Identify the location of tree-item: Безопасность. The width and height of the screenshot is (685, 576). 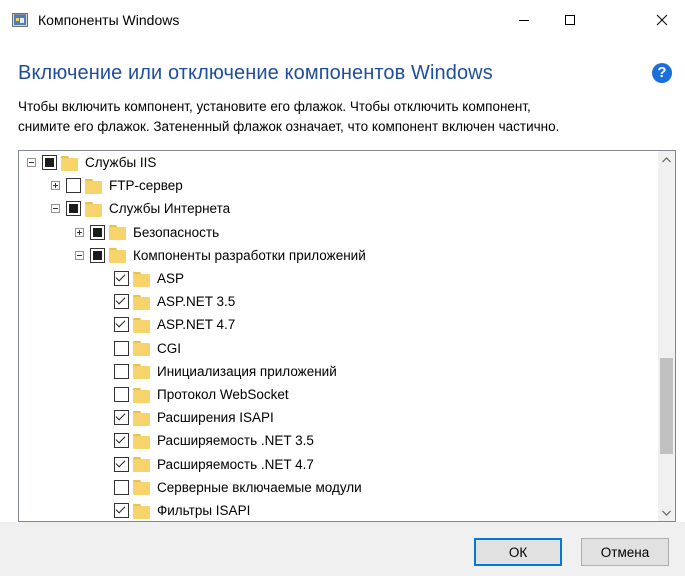
(147, 232).